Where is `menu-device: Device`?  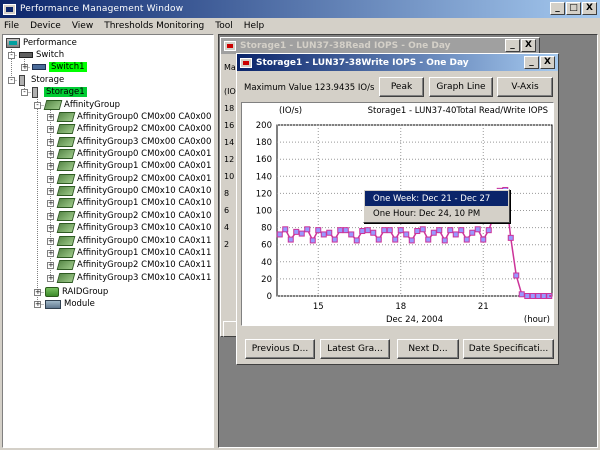 menu-device: Device is located at coordinates (45, 26).